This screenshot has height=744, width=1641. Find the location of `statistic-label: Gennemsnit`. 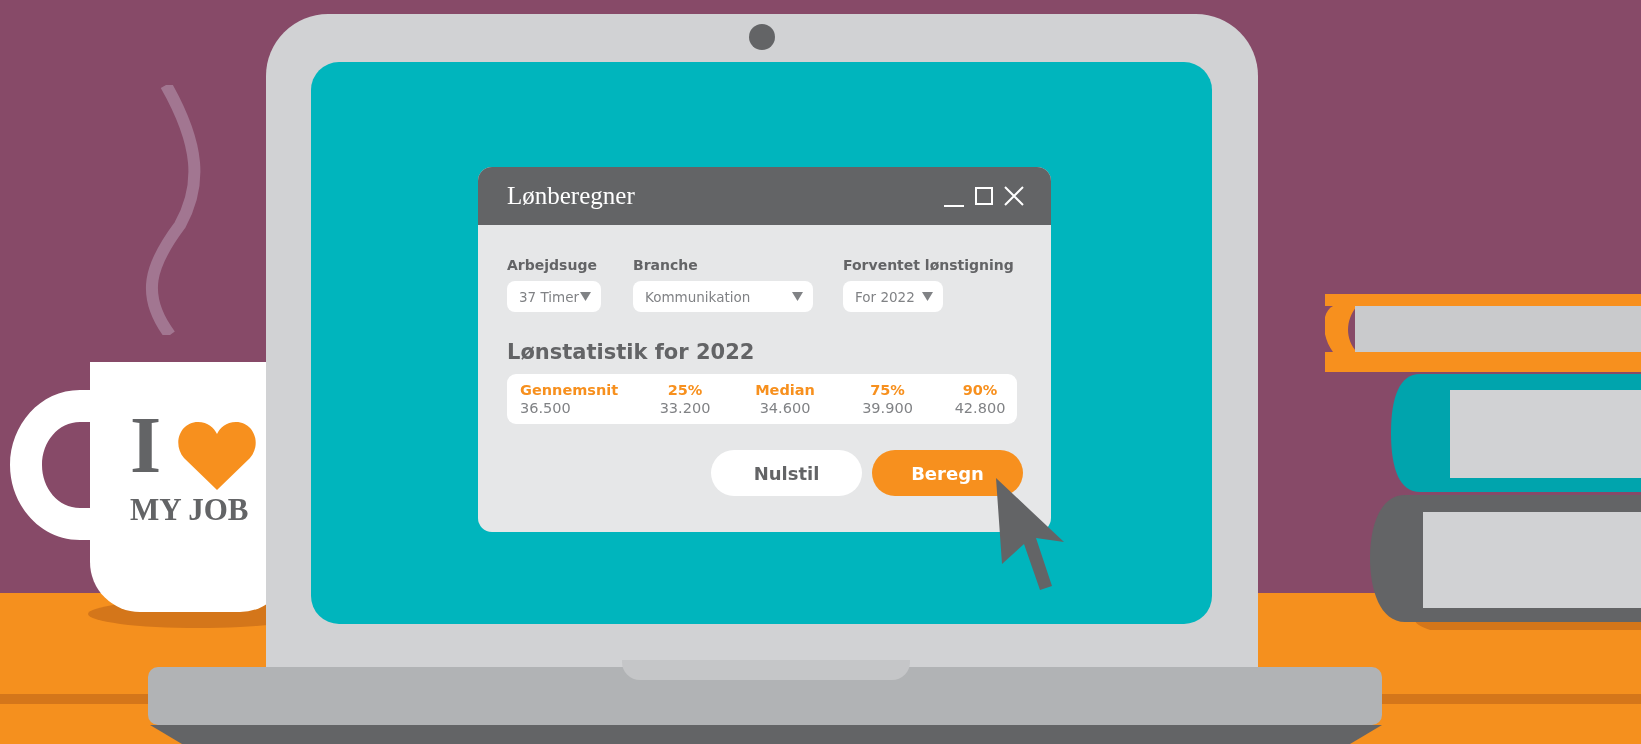

statistic-label: Gennemsnit is located at coordinates (569, 390).